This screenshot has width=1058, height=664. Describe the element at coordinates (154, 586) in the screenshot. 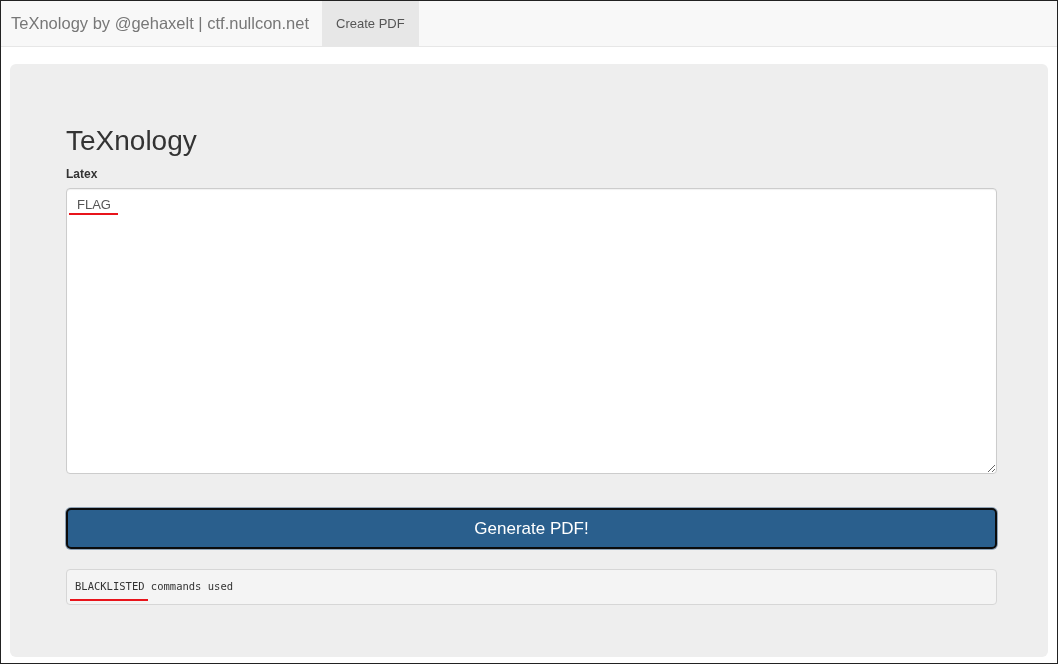

I see `output-text: BLACKLISTED commands used` at that location.